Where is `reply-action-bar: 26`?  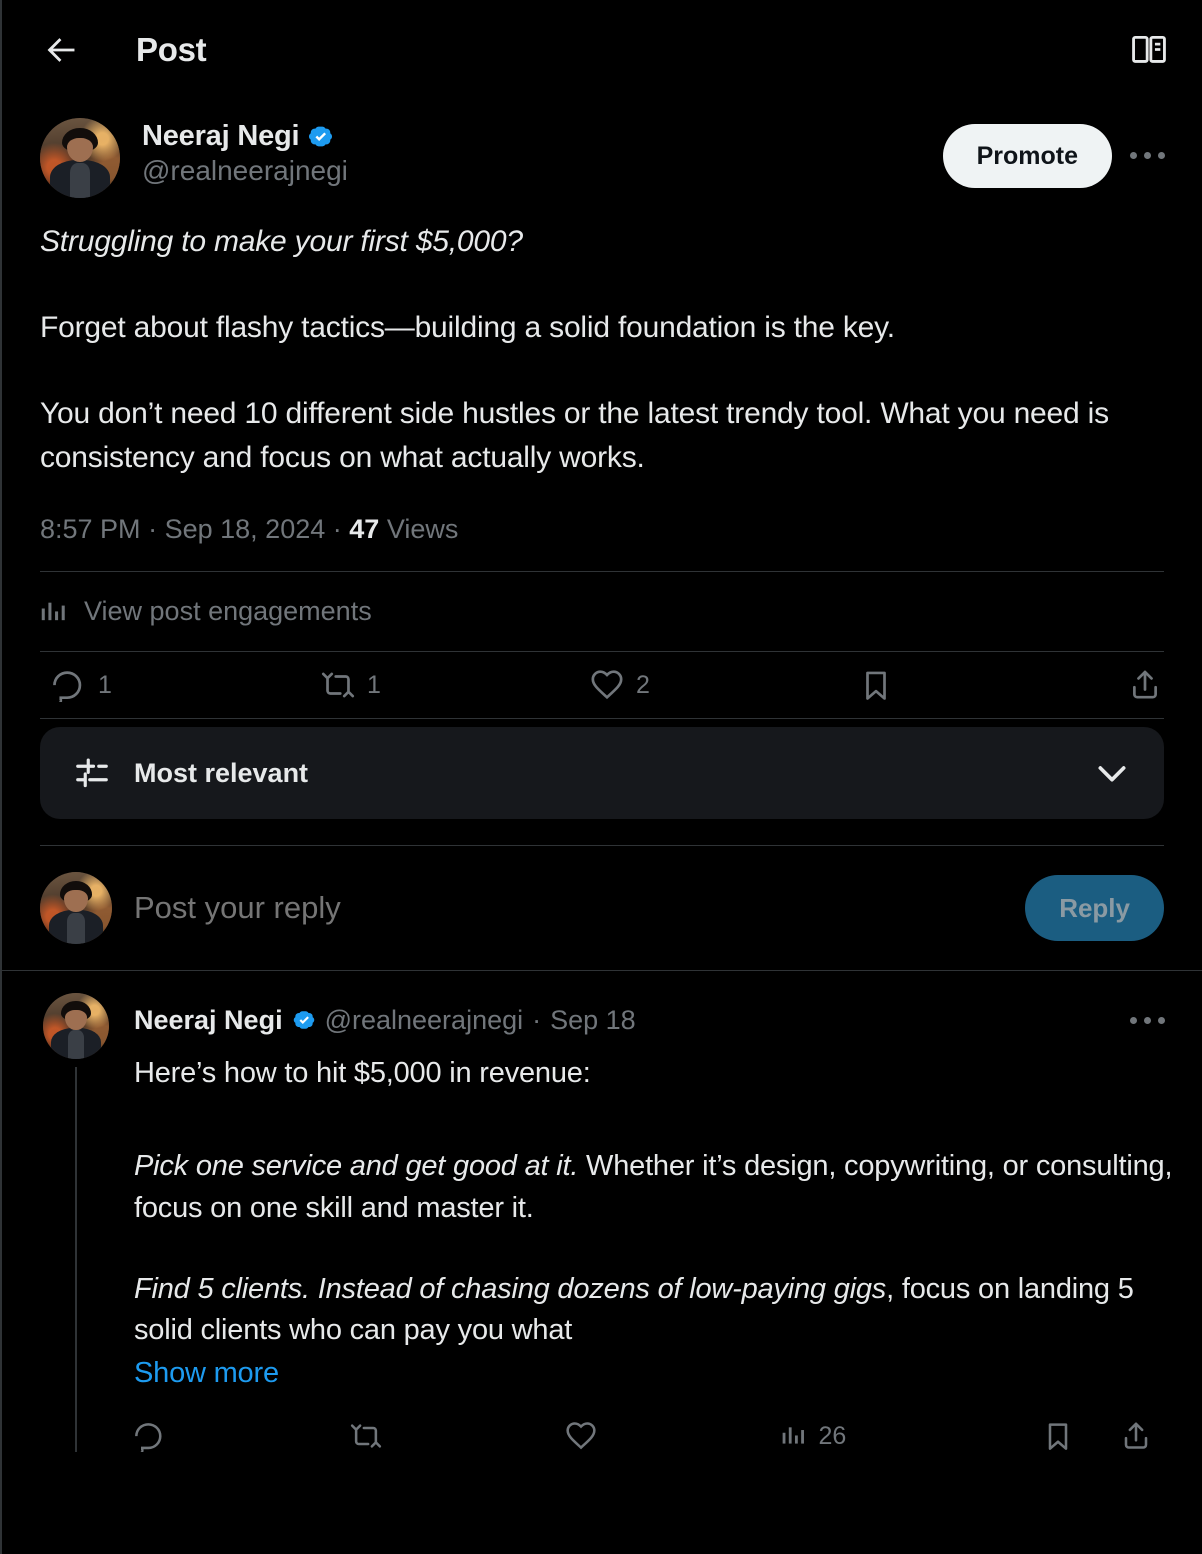 reply-action-bar: 26 is located at coordinates (654, 1436).